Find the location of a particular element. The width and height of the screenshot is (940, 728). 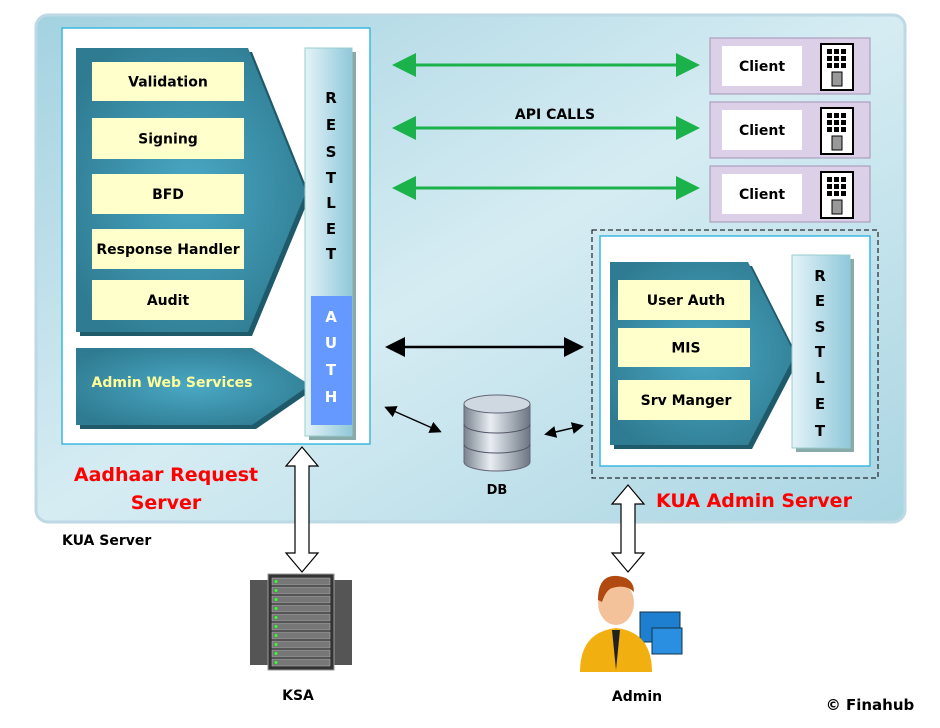

module-label: Response Handler is located at coordinates (167, 250).